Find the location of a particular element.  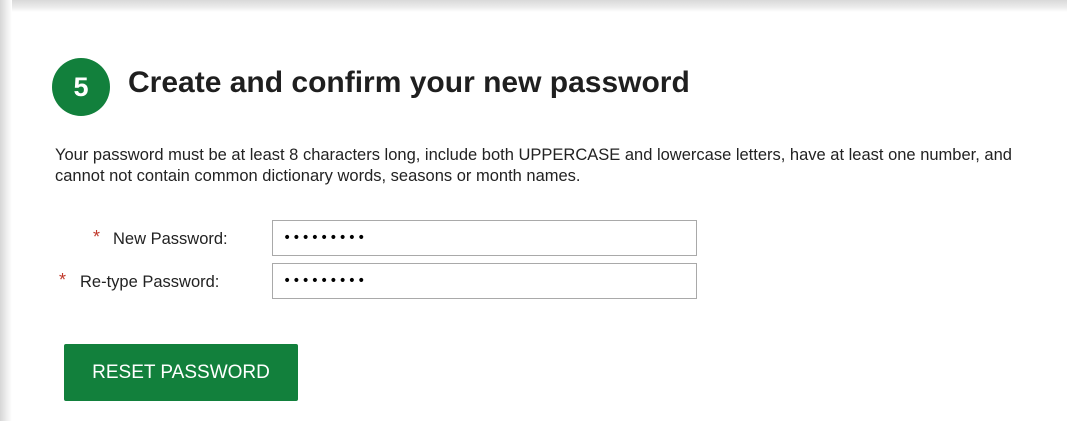

left-edge-shadow is located at coordinates (6, 210).